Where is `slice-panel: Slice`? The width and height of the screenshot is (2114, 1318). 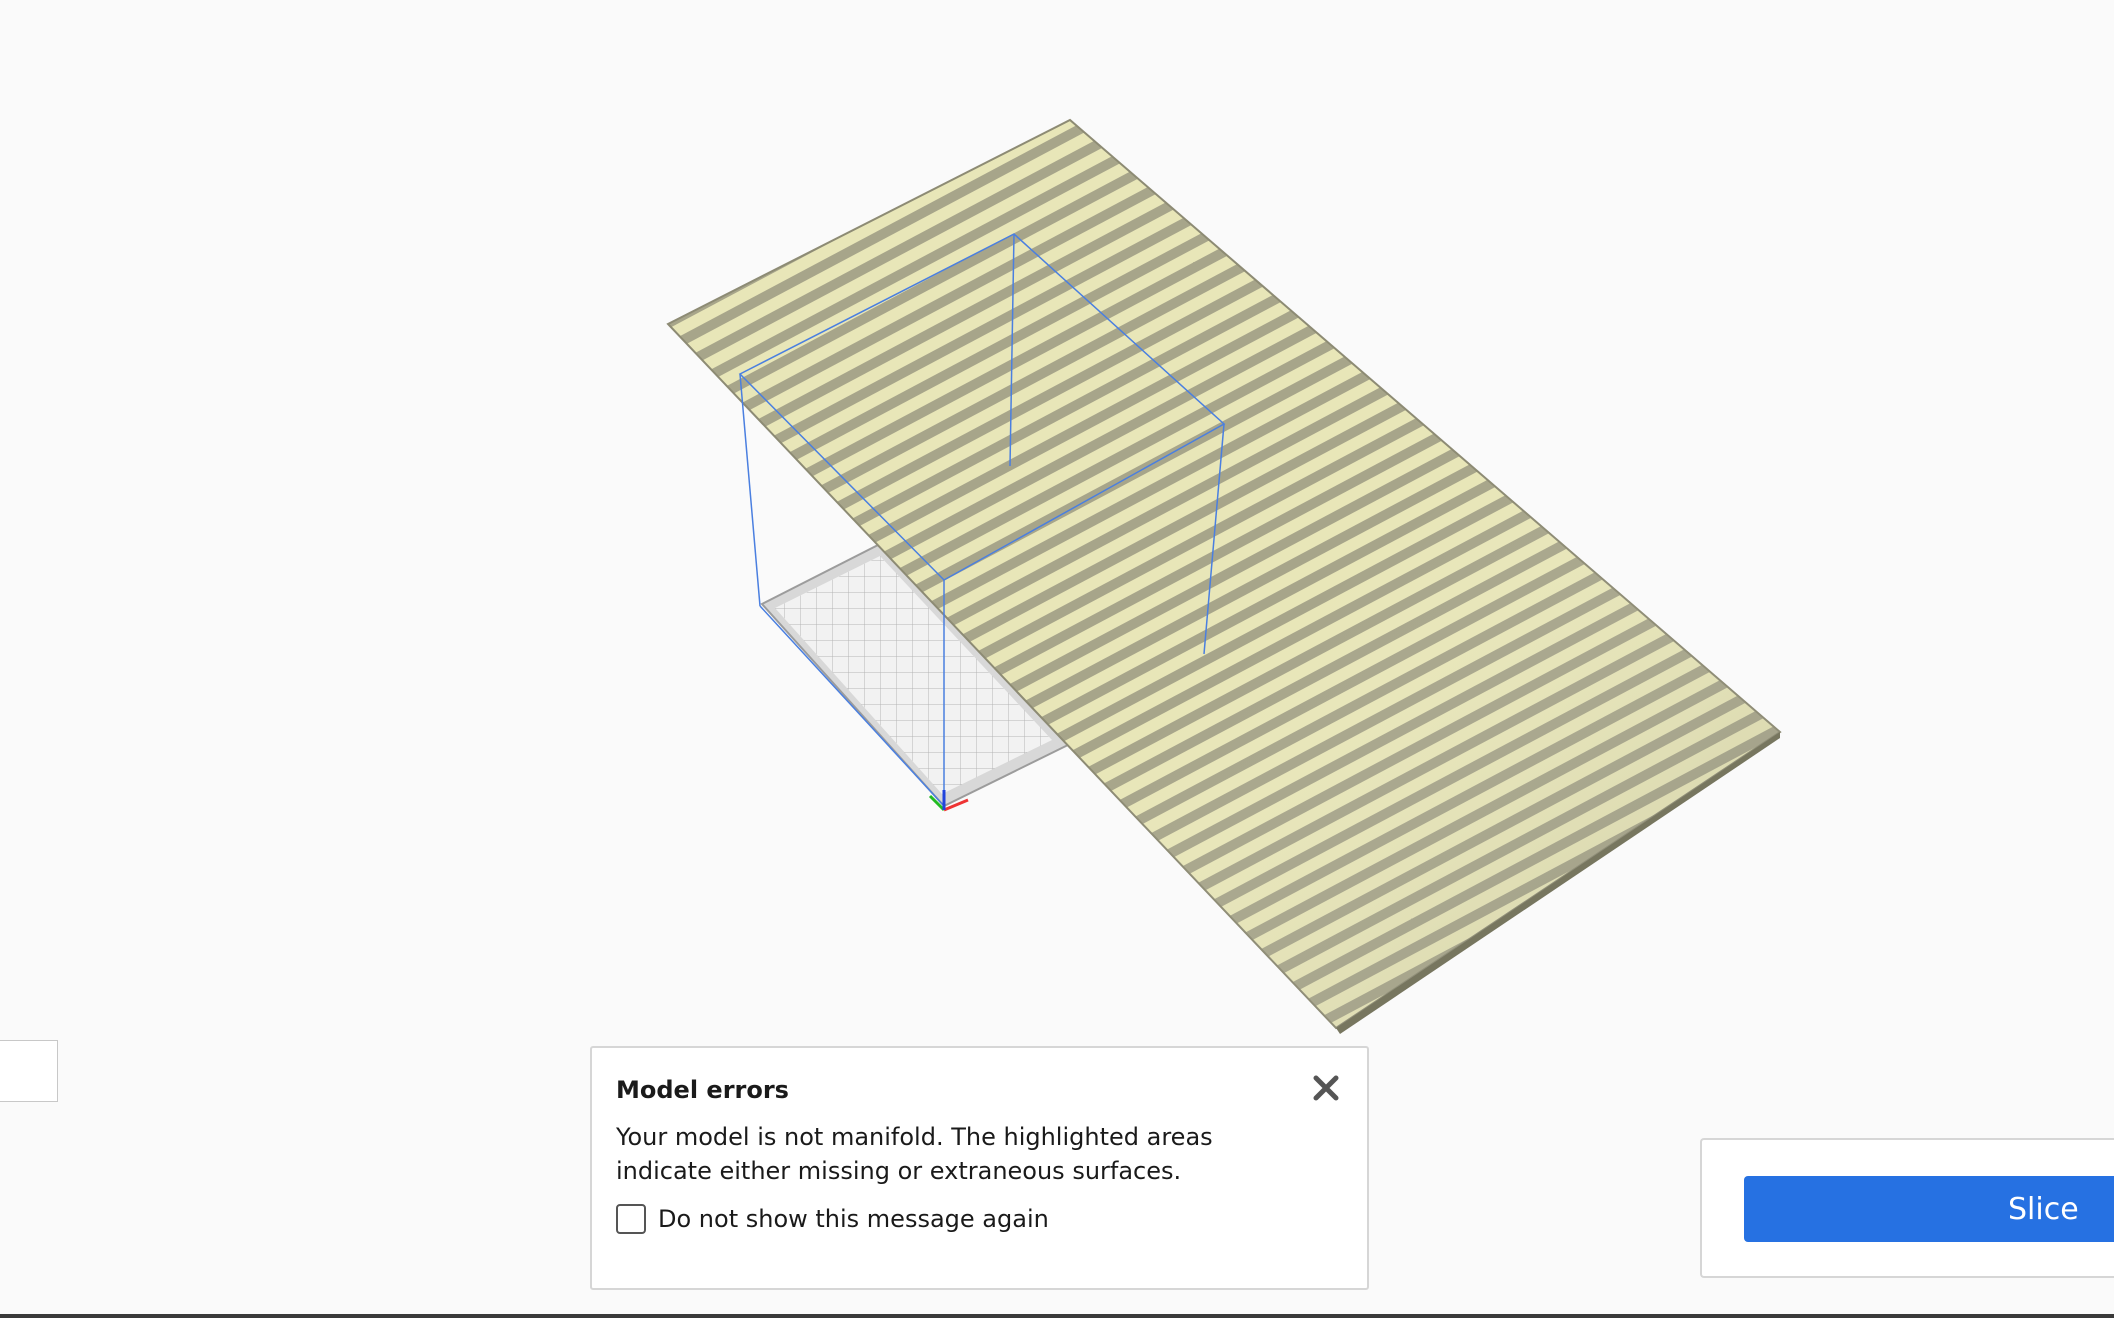 slice-panel: Slice is located at coordinates (1907, 1208).